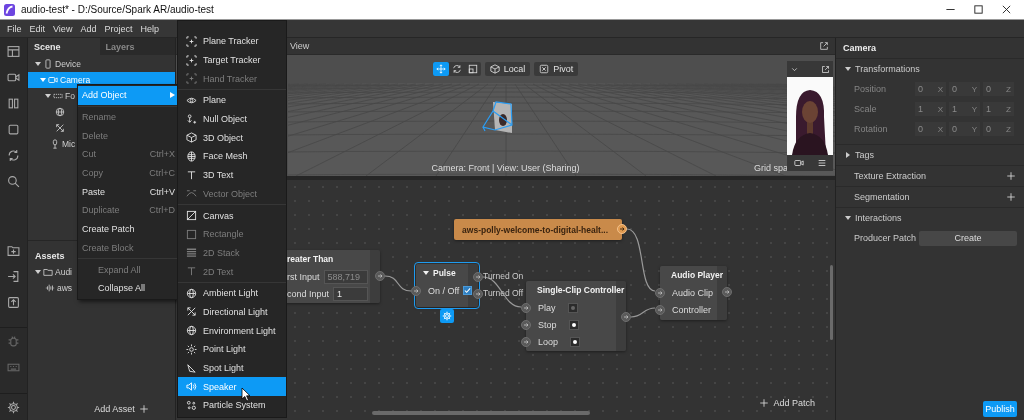 The image size is (1024, 420). What do you see at coordinates (884, 238) in the screenshot?
I see `property-label: Producer Patch` at bounding box center [884, 238].